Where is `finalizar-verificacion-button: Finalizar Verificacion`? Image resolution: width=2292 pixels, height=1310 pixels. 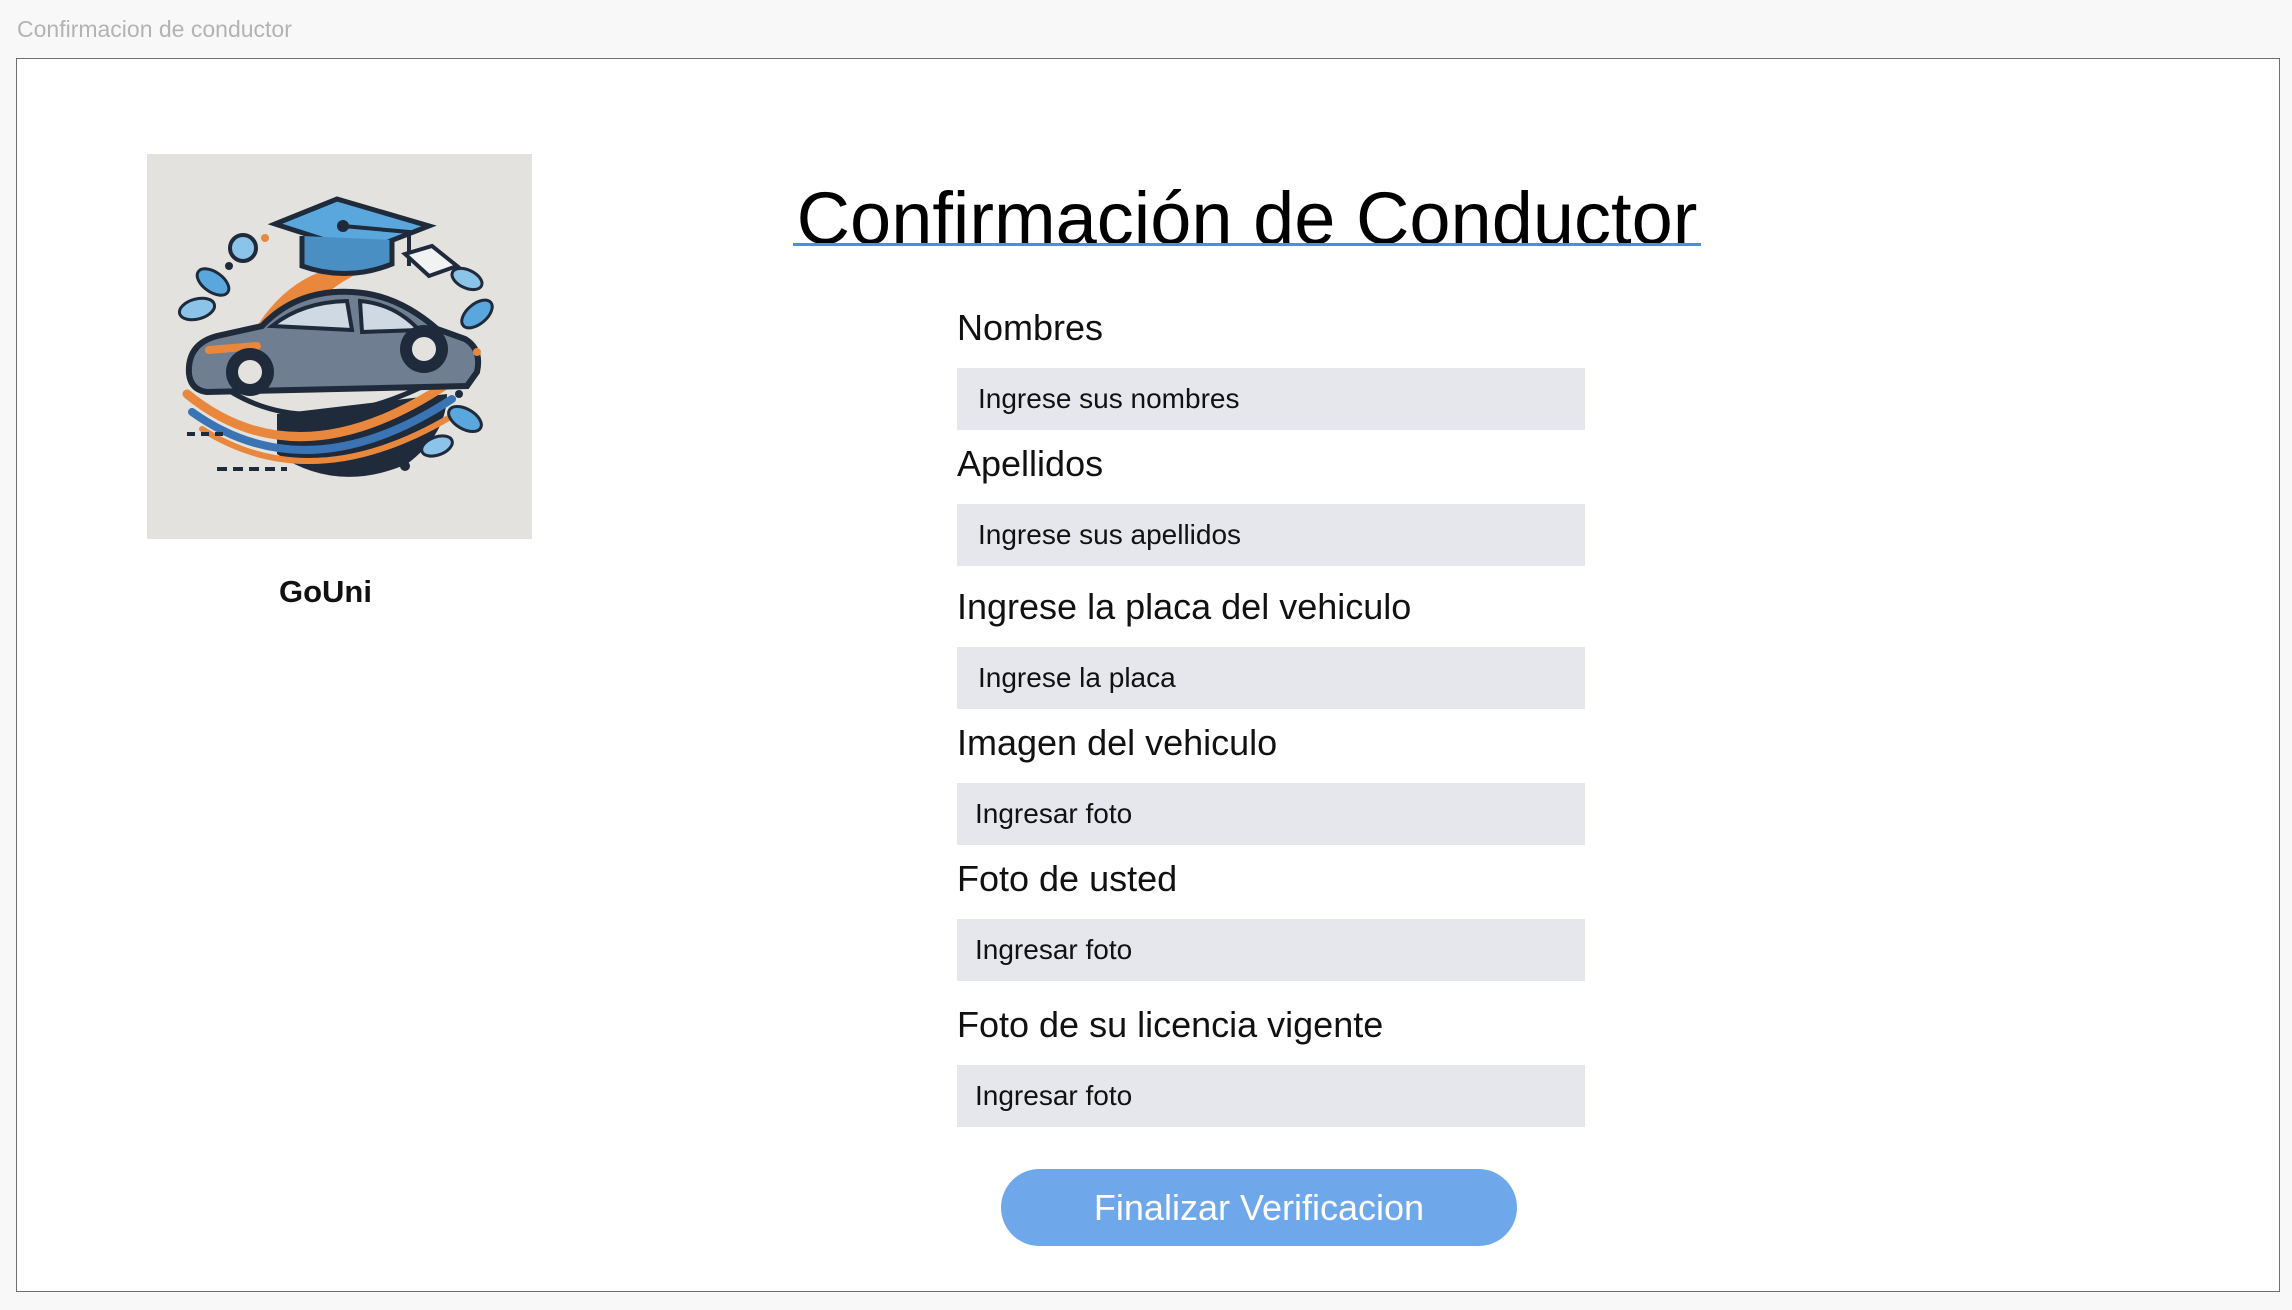
finalizar-verificacion-button: Finalizar Verificacion is located at coordinates (1259, 1207).